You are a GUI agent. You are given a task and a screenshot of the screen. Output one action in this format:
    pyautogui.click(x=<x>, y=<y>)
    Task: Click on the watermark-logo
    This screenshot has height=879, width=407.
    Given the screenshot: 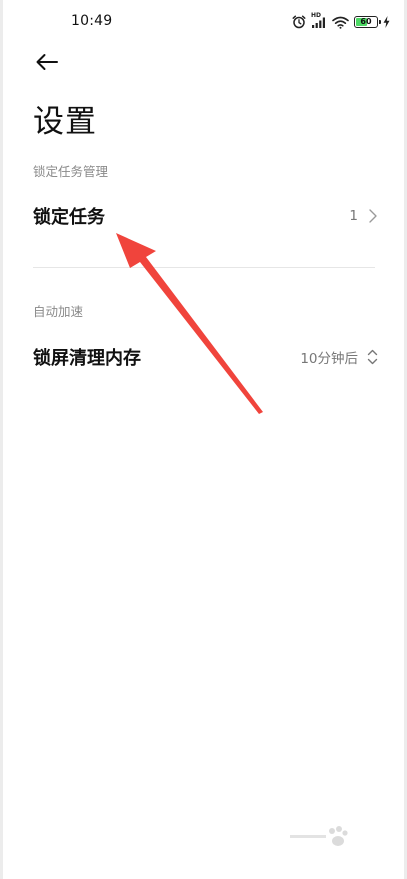 What is the action you would take?
    pyautogui.click(x=335, y=845)
    